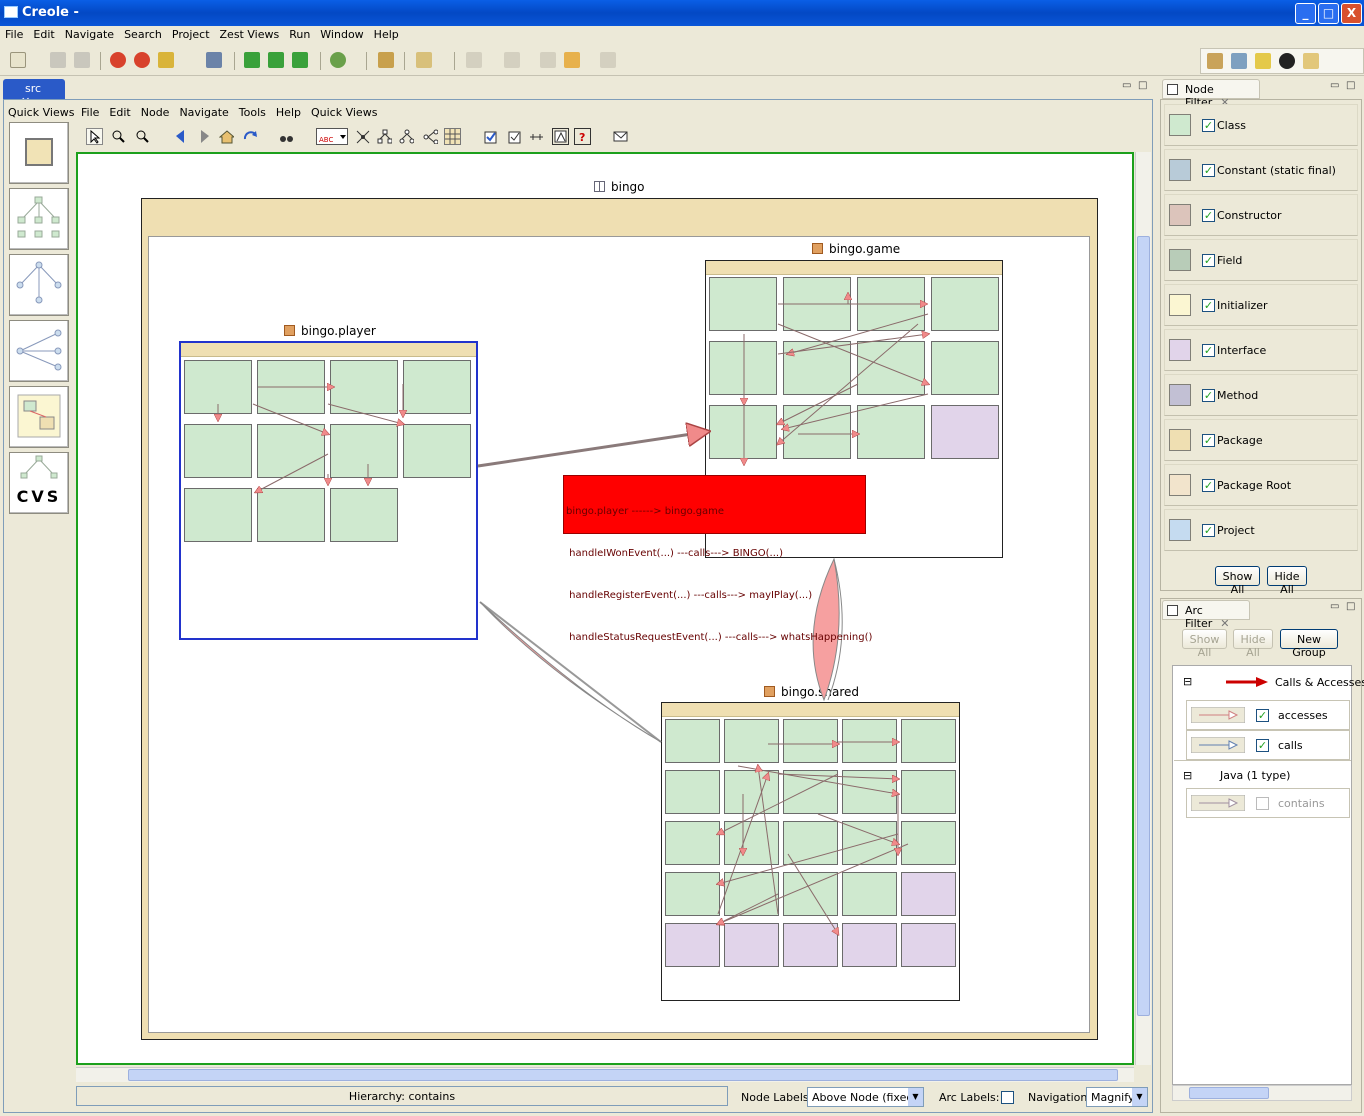 The image size is (1364, 1116). What do you see at coordinates (118, 60) in the screenshot?
I see `creole-refresh-icon` at bounding box center [118, 60].